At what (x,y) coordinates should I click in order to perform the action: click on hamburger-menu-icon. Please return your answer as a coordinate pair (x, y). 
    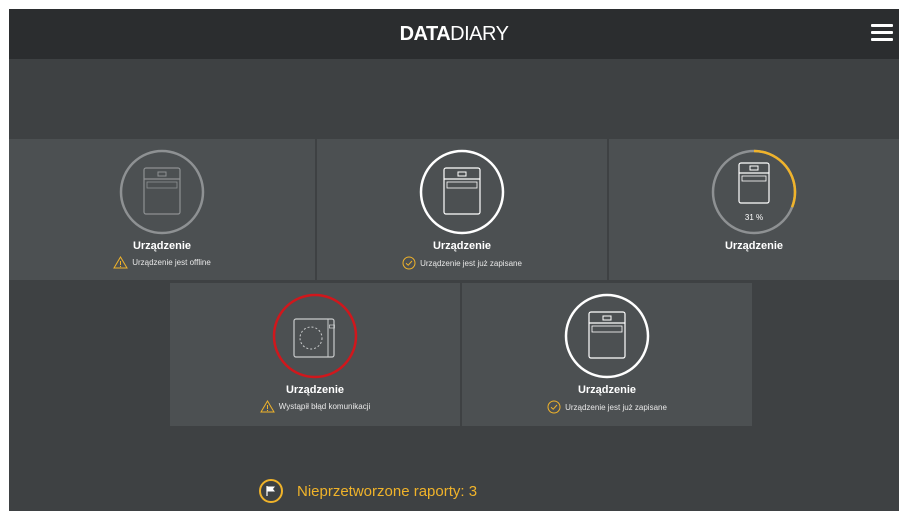
    Looking at the image, I should click on (882, 33).